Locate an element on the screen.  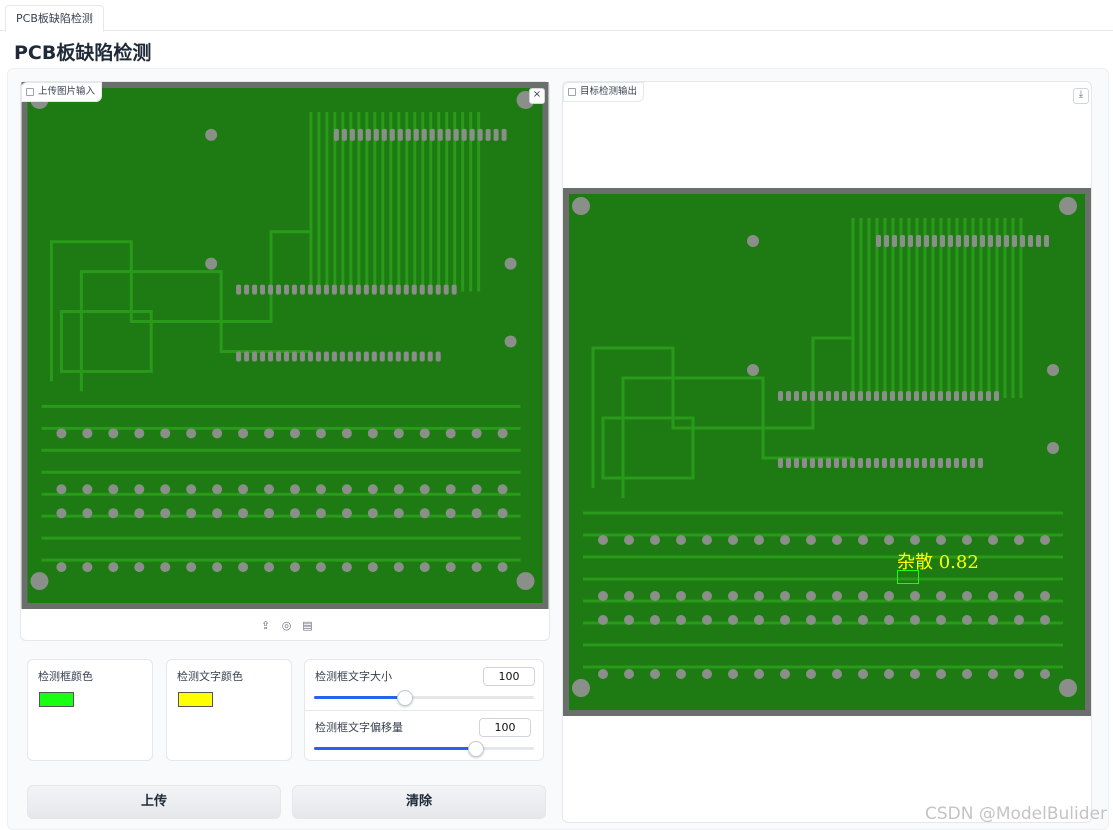
text-offset-label: 检测框文字偏移量 is located at coordinates (359, 727).